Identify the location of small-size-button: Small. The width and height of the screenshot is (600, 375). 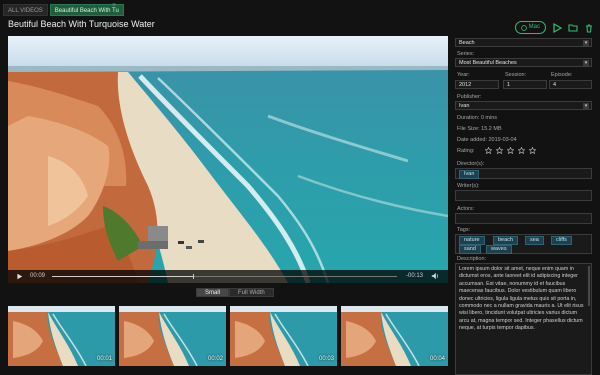
(213, 292).